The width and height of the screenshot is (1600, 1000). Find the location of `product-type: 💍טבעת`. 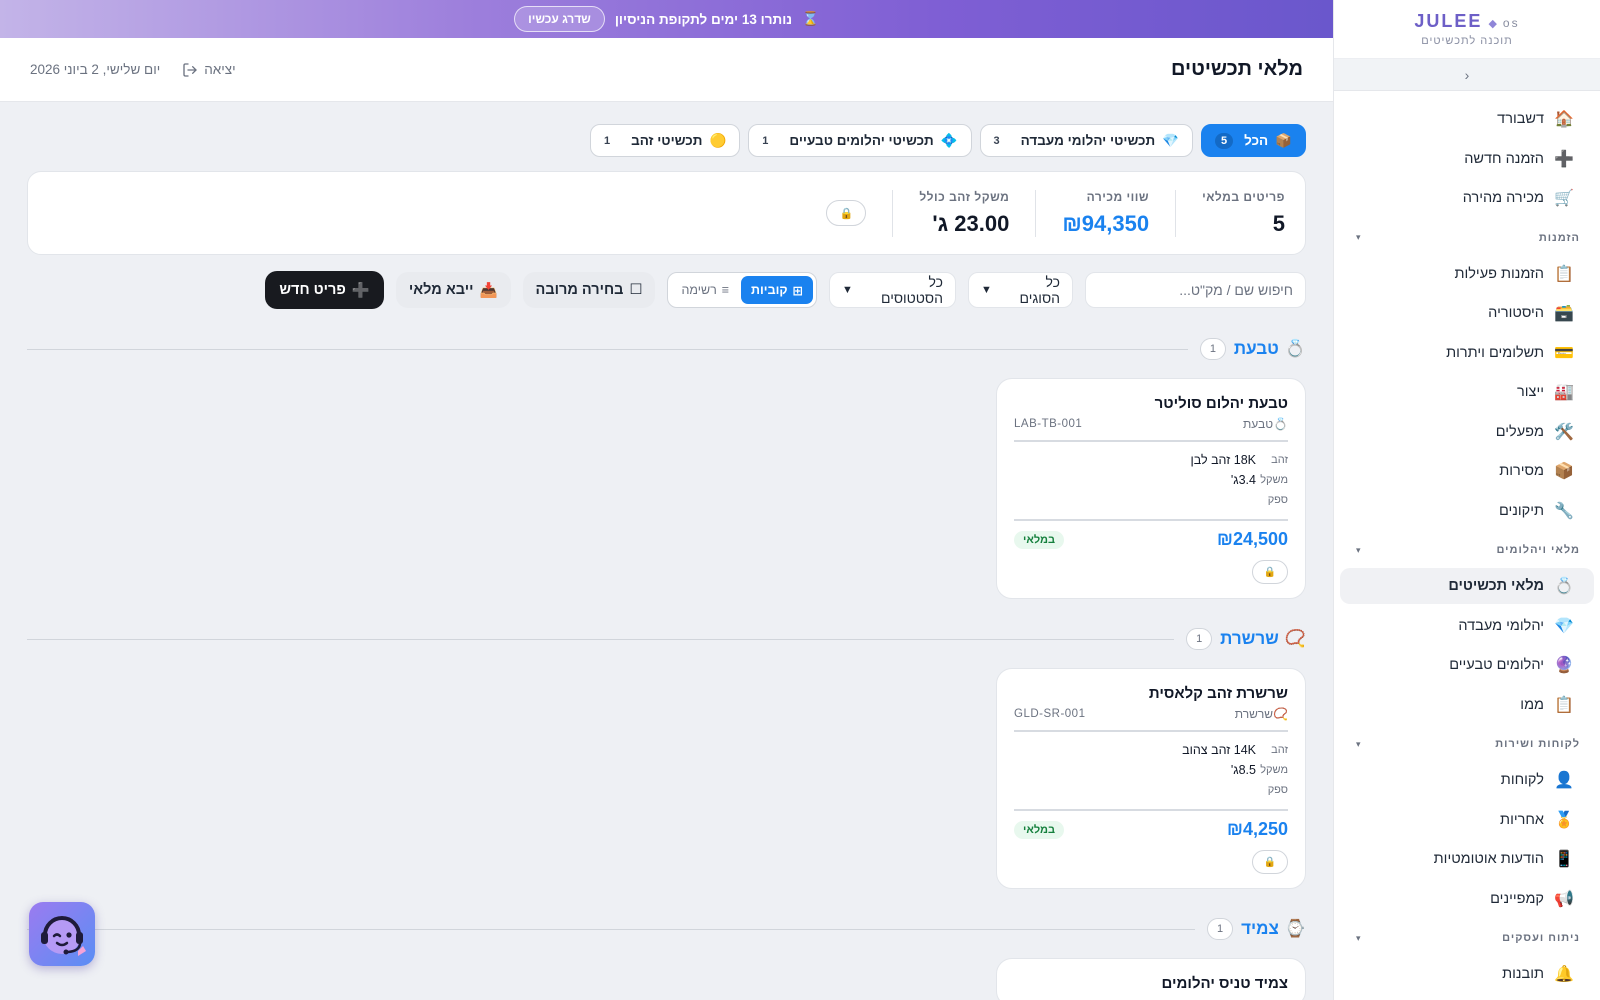

product-type: 💍טבעת is located at coordinates (1265, 424).